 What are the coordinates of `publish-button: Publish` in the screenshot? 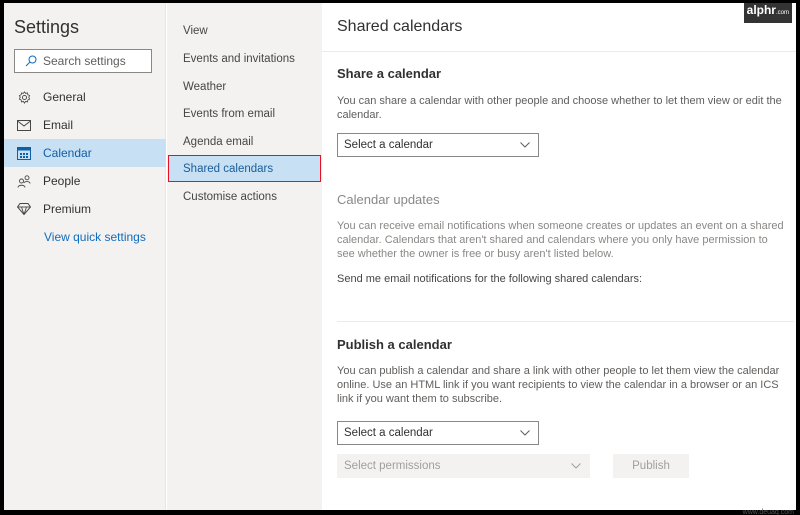 It's located at (651, 466).